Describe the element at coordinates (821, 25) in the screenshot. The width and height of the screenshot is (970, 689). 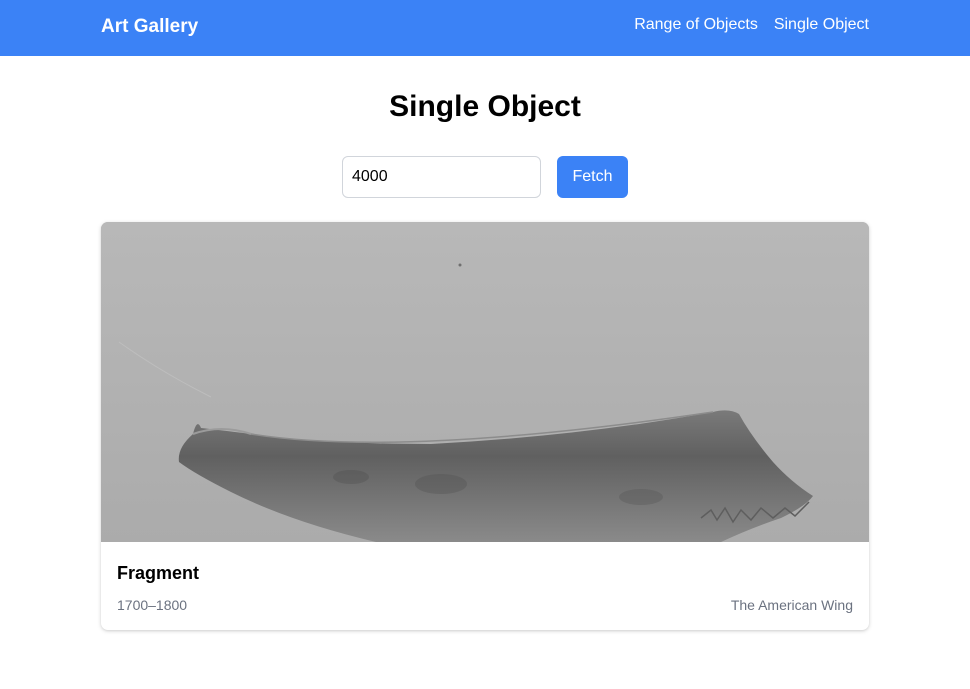
I see `nav-link-single-object: Single Object` at that location.